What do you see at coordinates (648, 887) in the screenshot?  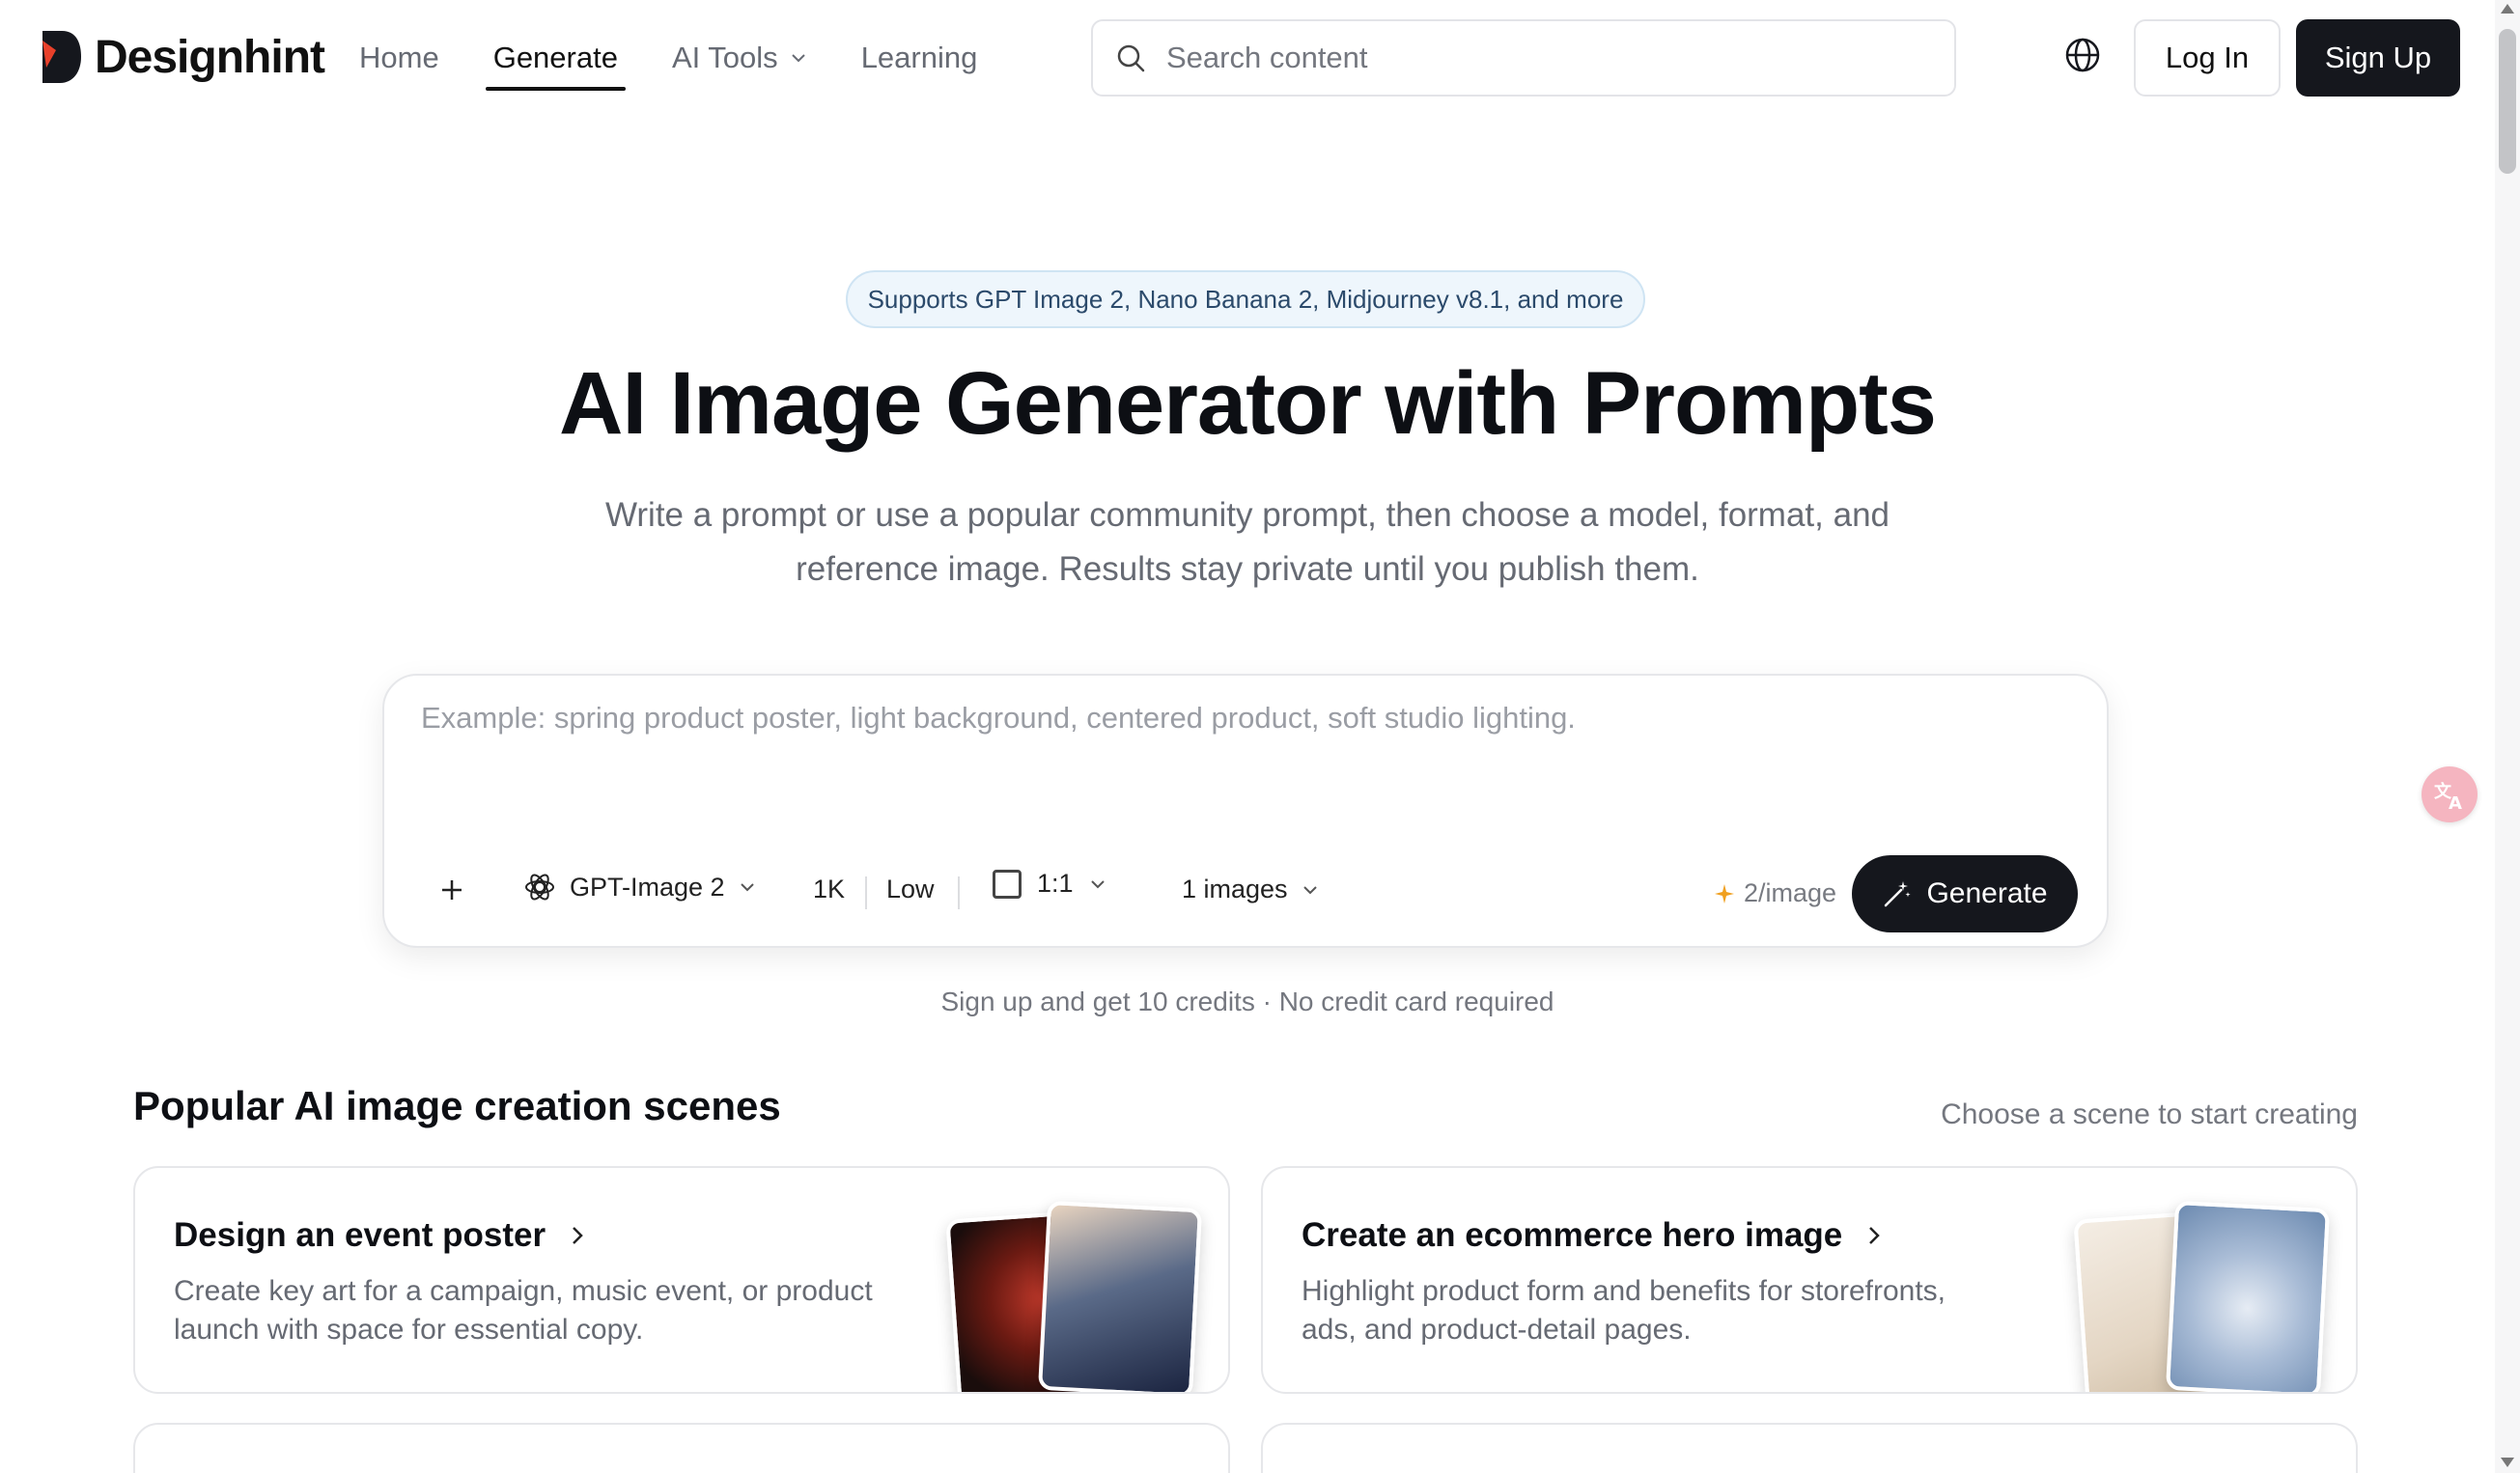 I see `model-label: GPT-Image 2` at bounding box center [648, 887].